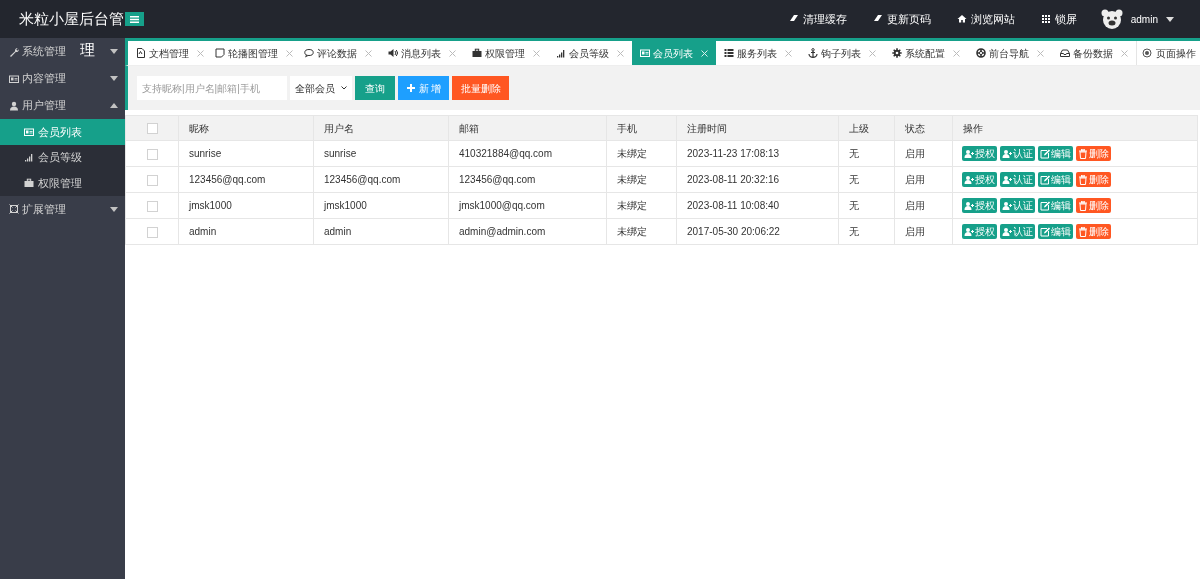 This screenshot has height=579, width=1200. Describe the element at coordinates (62, 105) in the screenshot. I see `sidebar-menu-item: 用户管理` at that location.